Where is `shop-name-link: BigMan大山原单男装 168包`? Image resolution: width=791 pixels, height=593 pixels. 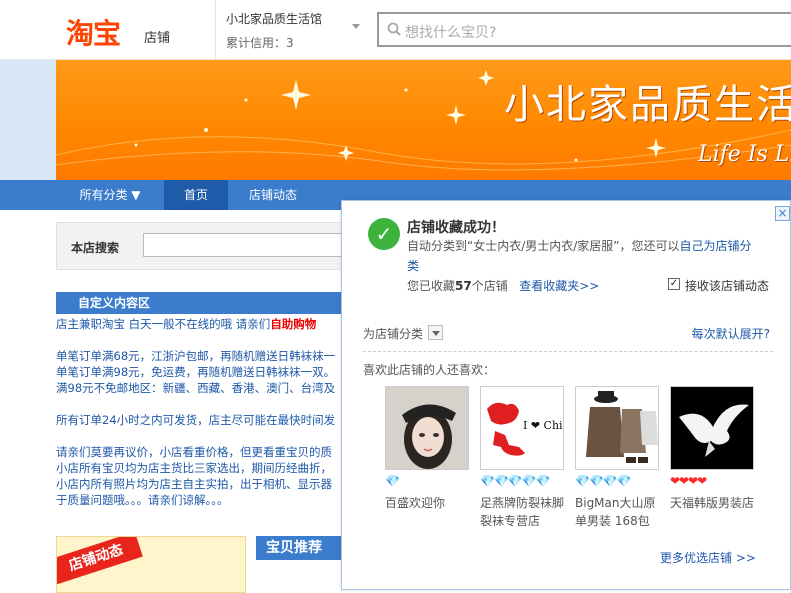 shop-name-link: BigMan大山原单男装 168包 is located at coordinates (617, 512).